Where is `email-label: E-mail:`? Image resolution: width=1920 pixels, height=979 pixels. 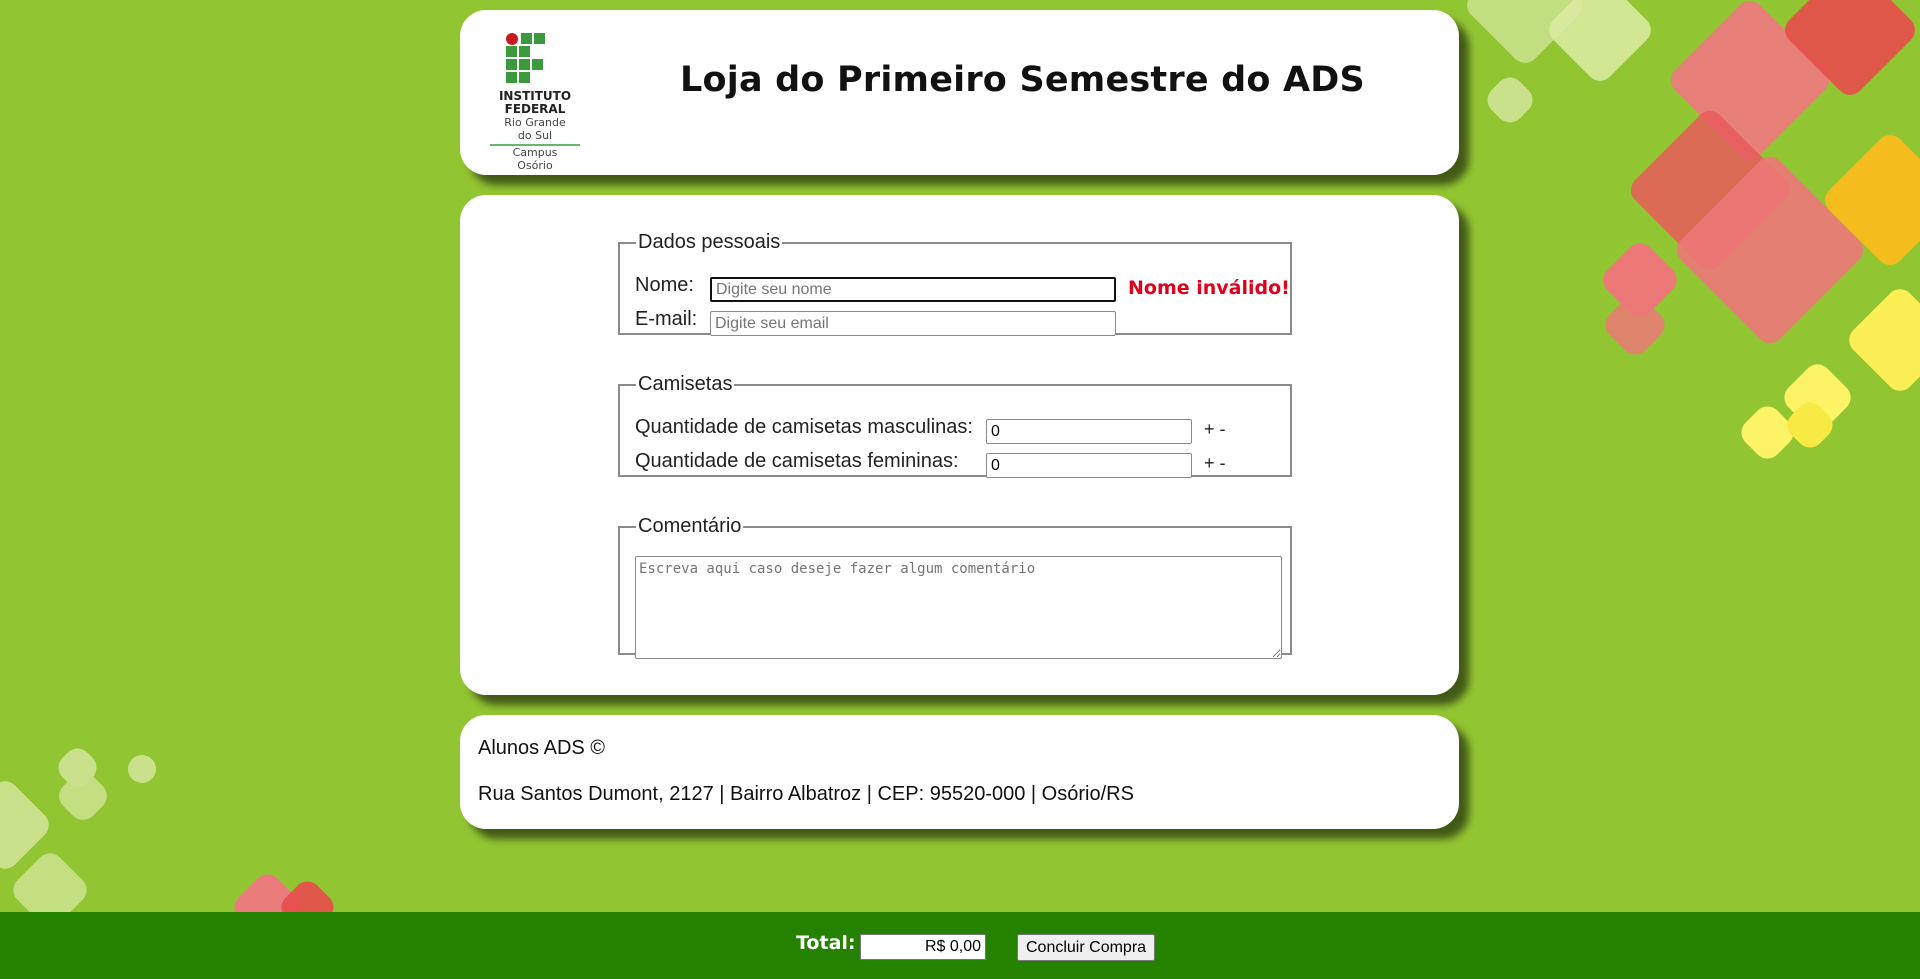
email-label: E-mail: is located at coordinates (666, 319).